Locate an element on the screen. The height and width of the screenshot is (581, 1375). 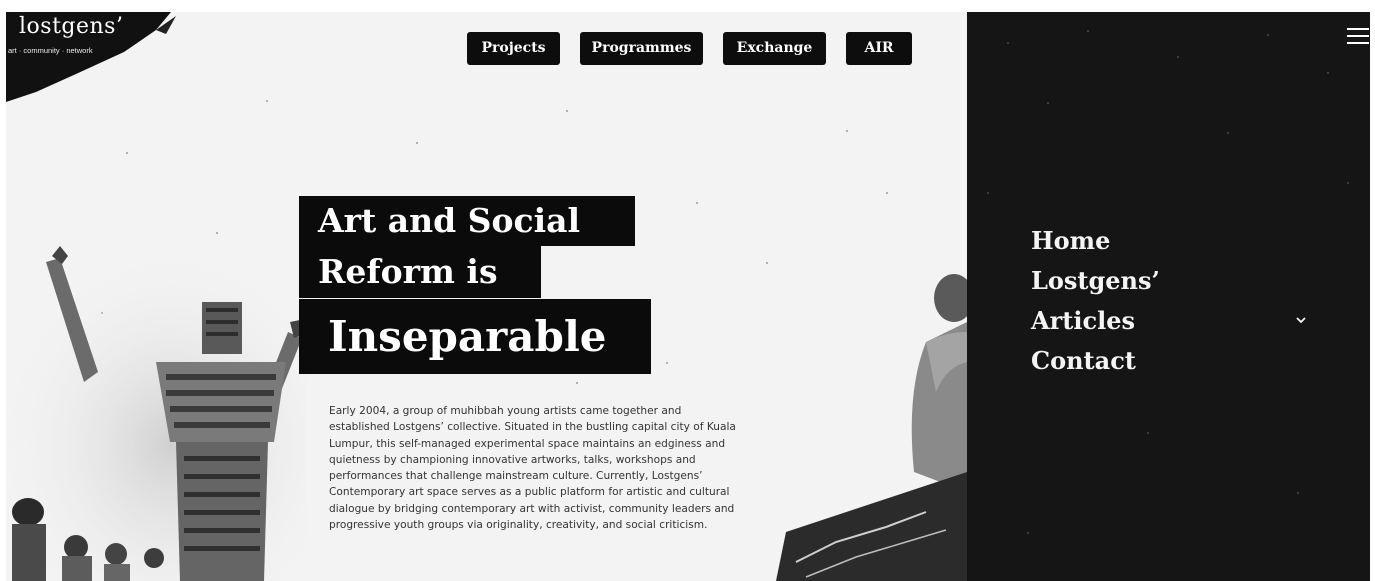
logo-wordmark: lostgens’ is located at coordinates (71, 26).